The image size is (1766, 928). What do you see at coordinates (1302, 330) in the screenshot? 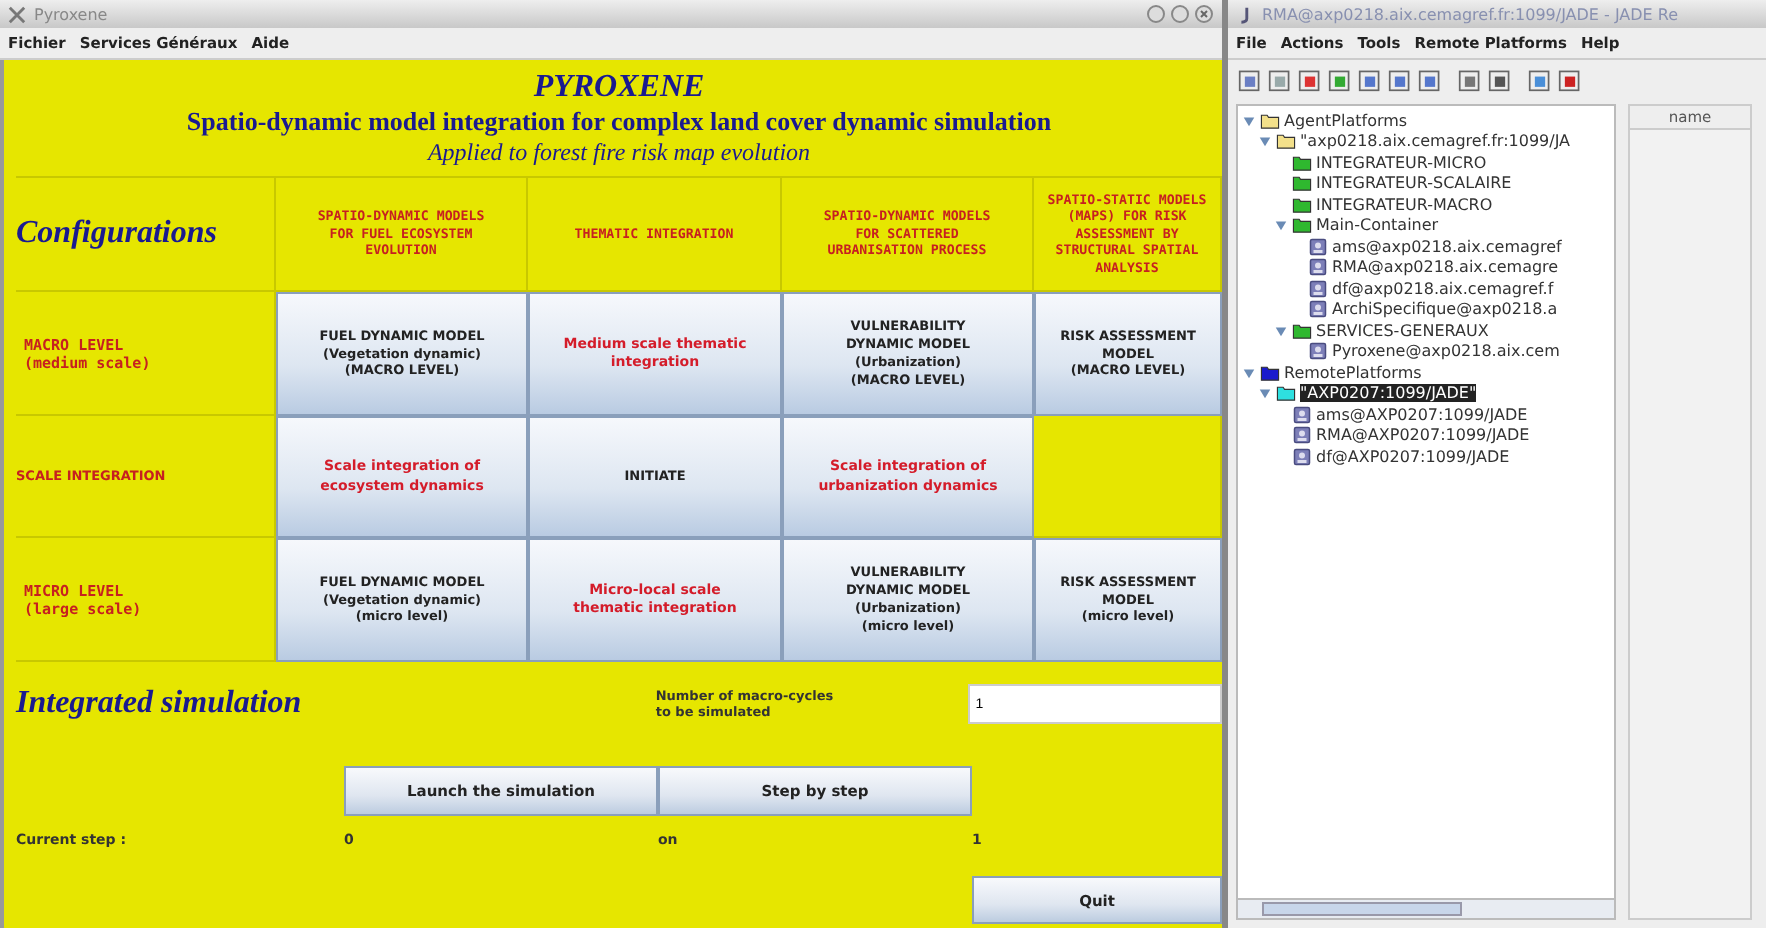
I see `folder-icon` at bounding box center [1302, 330].